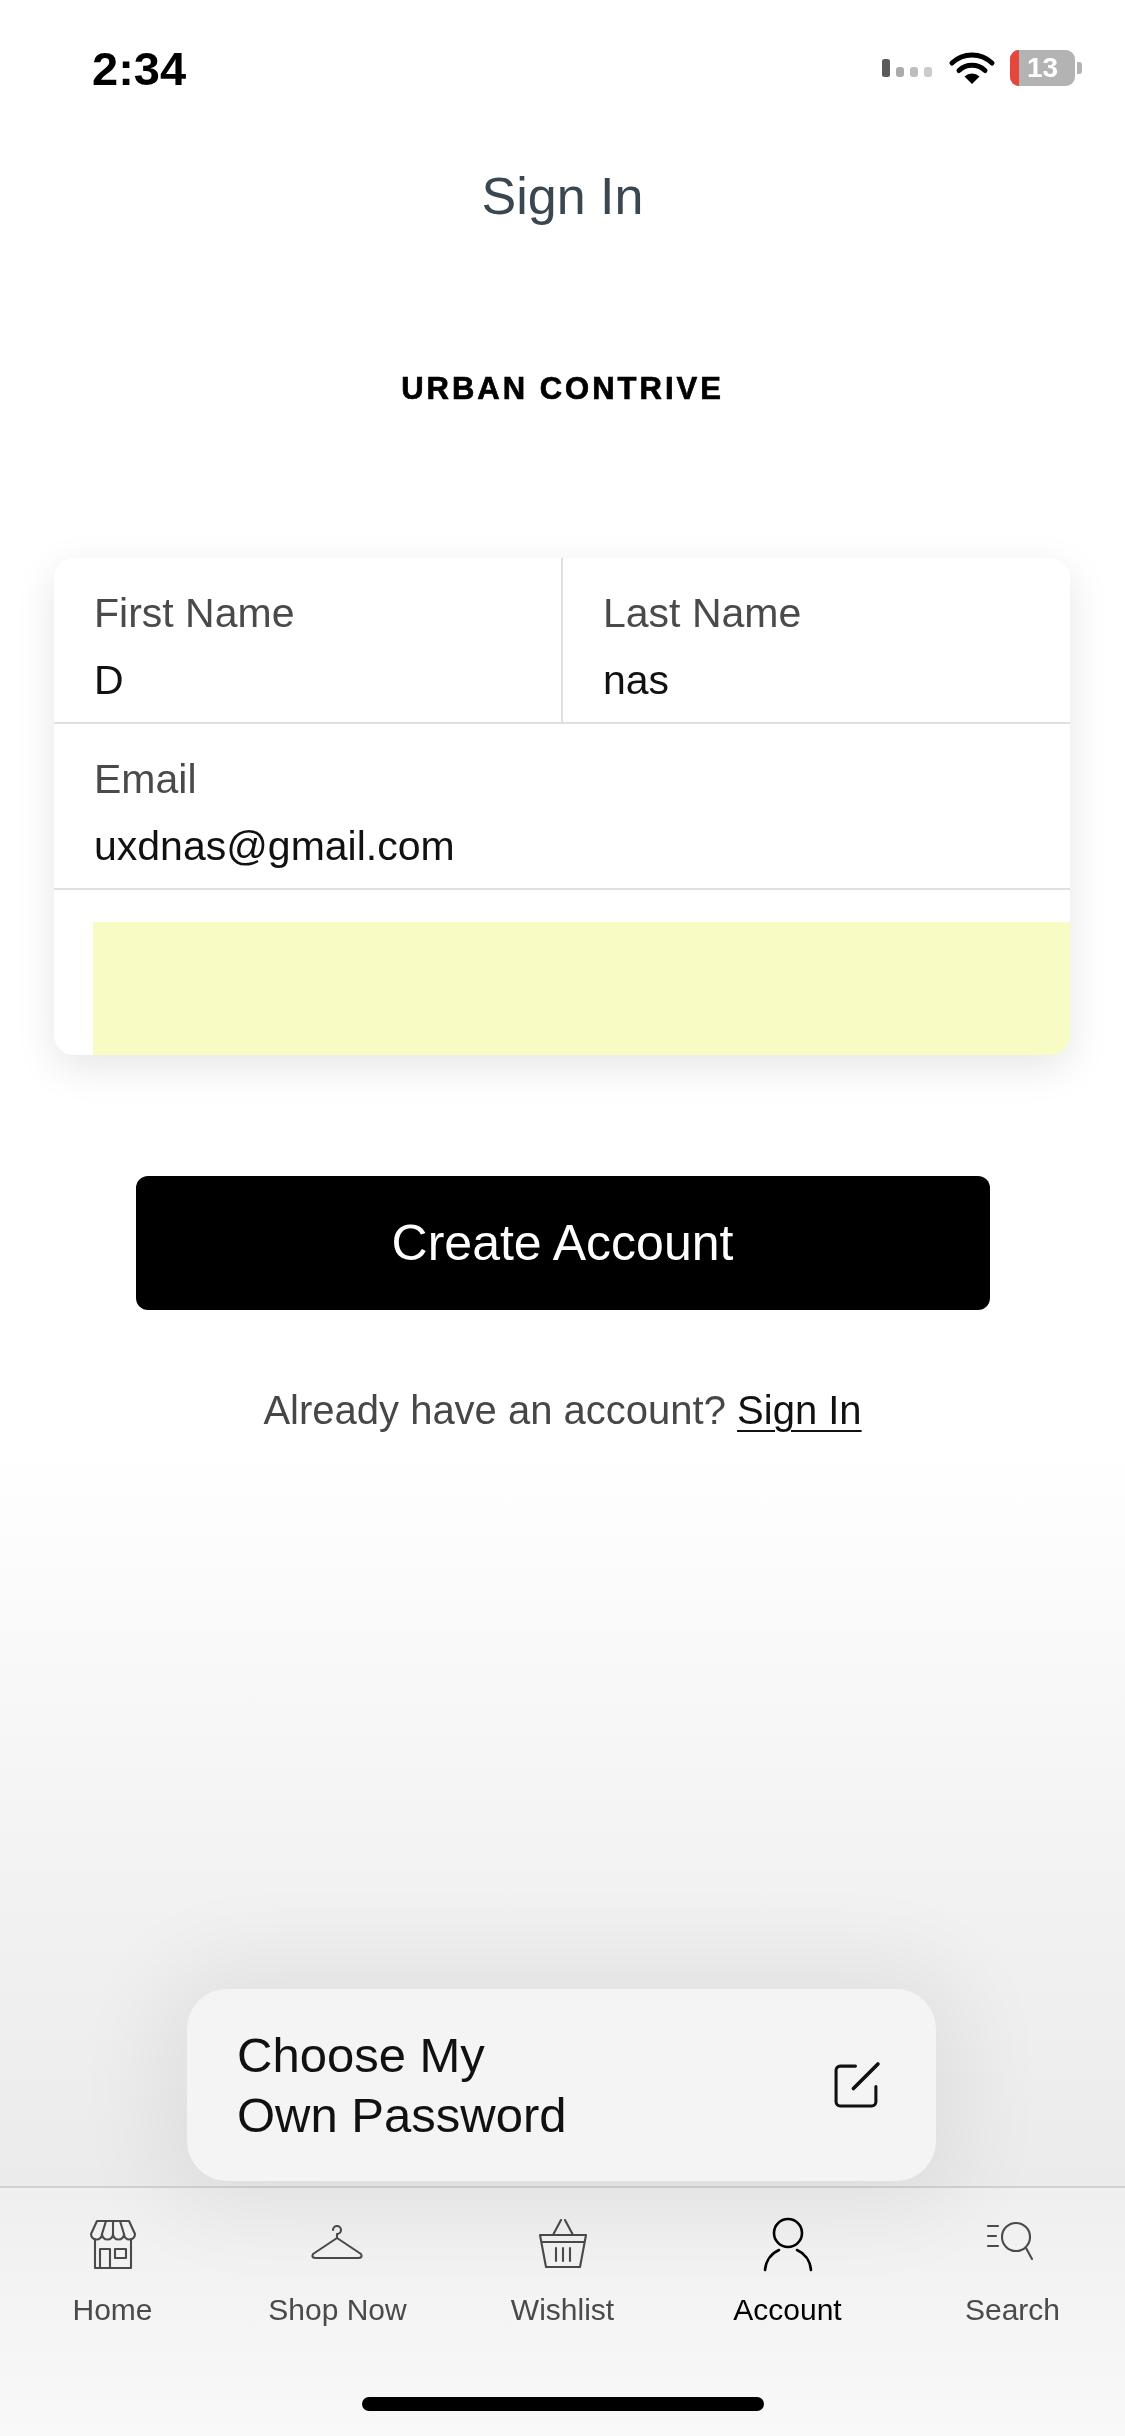  I want to click on tab-bar-item: Wishlist, so click(562, 2272).